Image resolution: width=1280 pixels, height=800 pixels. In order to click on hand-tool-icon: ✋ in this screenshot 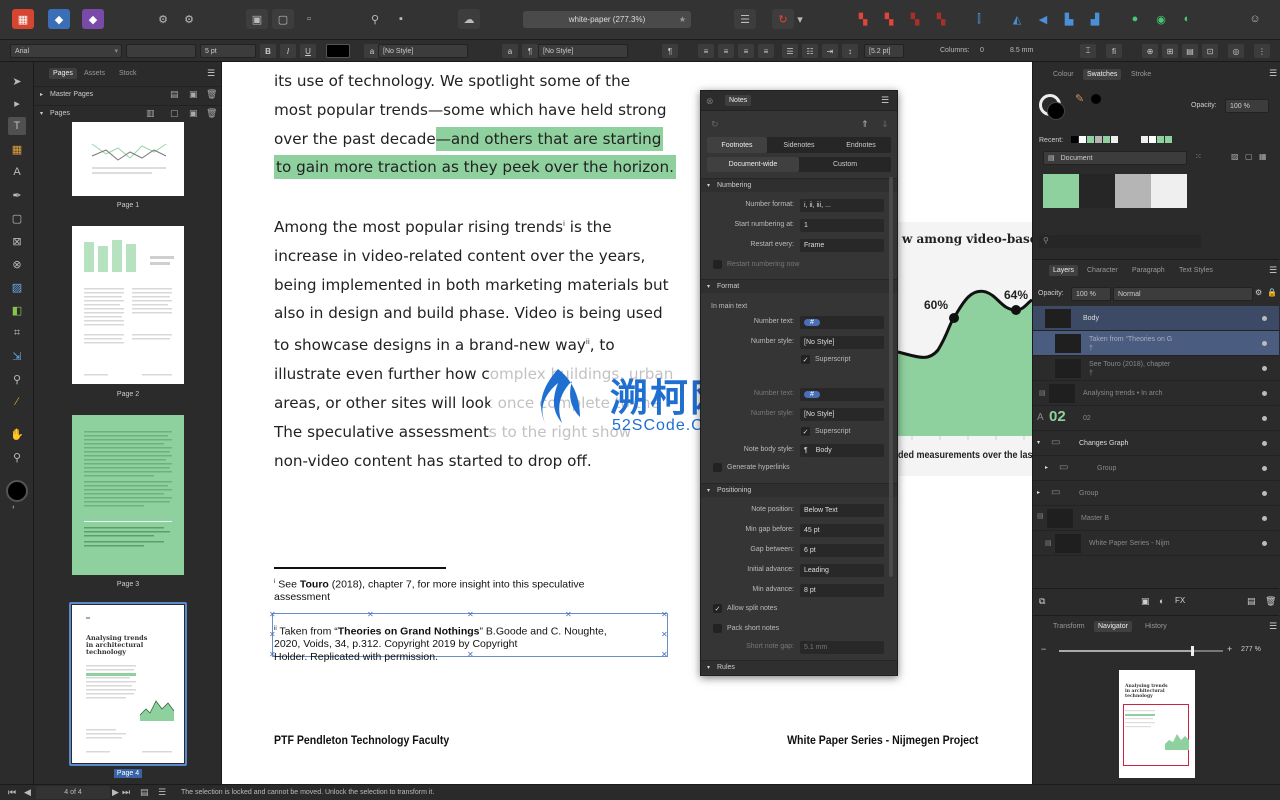, I will do `click(17, 434)`.